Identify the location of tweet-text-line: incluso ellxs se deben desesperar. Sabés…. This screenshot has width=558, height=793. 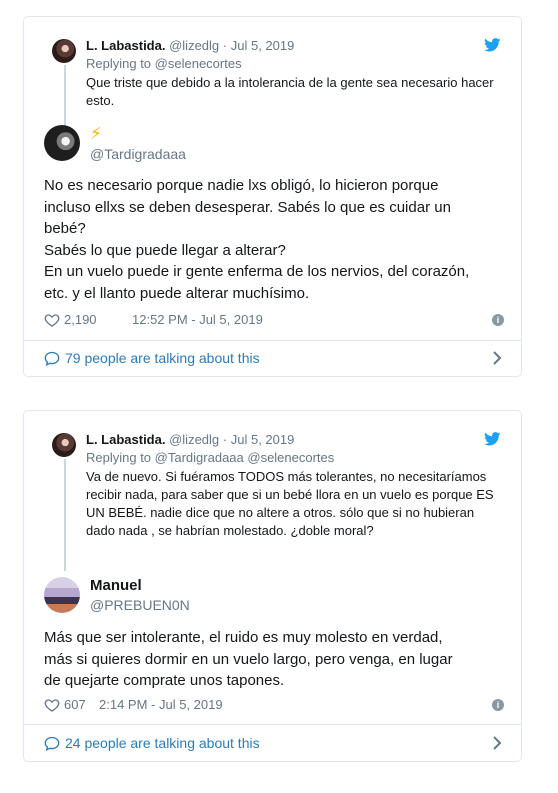
(247, 207).